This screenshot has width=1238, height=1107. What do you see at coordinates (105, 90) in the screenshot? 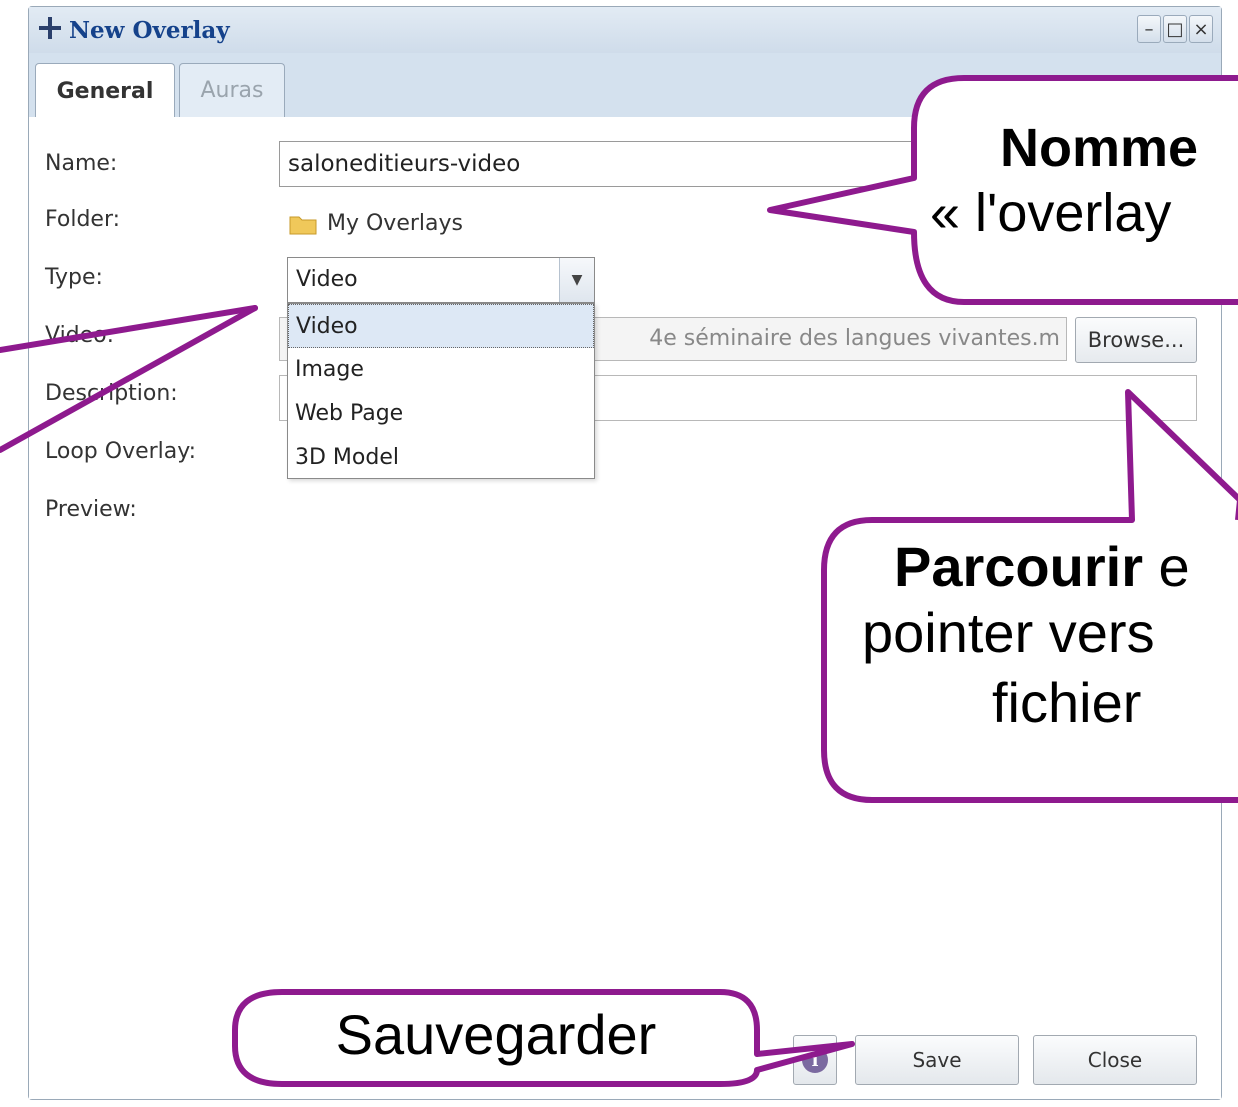
I see `tab-general: General` at bounding box center [105, 90].